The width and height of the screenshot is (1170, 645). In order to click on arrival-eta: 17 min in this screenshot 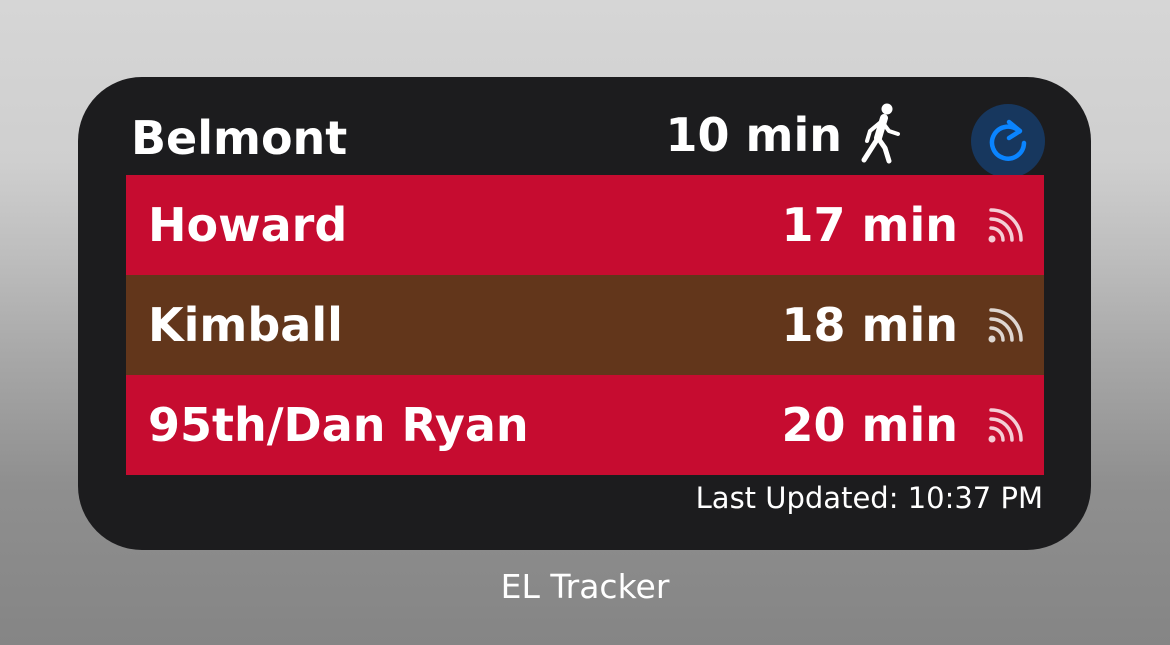, I will do `click(869, 225)`.